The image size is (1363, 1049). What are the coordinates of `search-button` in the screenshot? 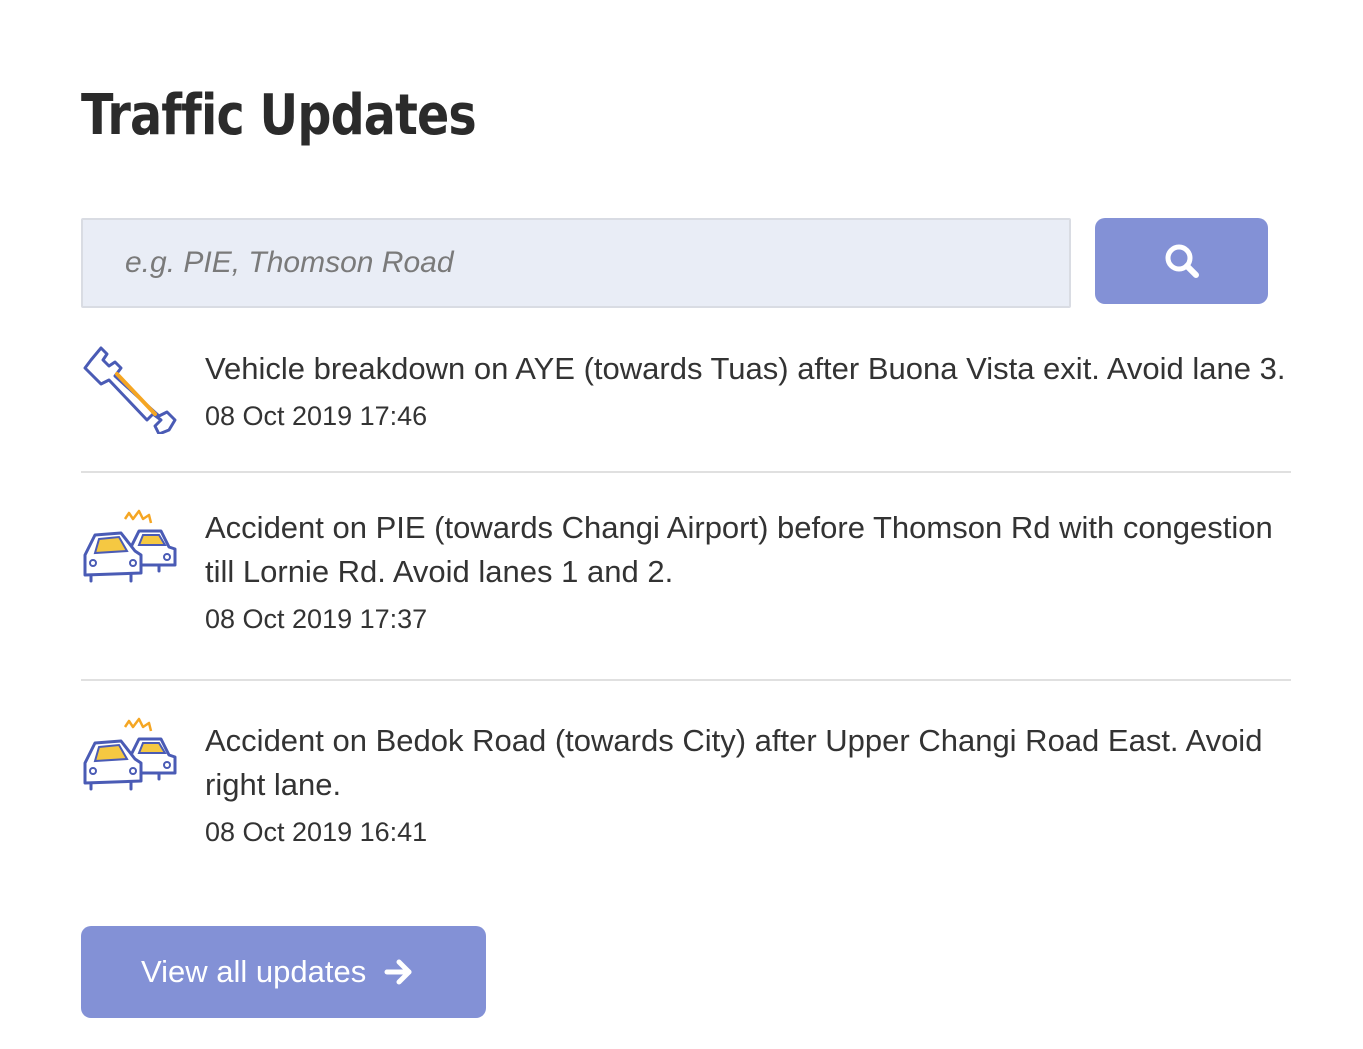 It's located at (1181, 261).